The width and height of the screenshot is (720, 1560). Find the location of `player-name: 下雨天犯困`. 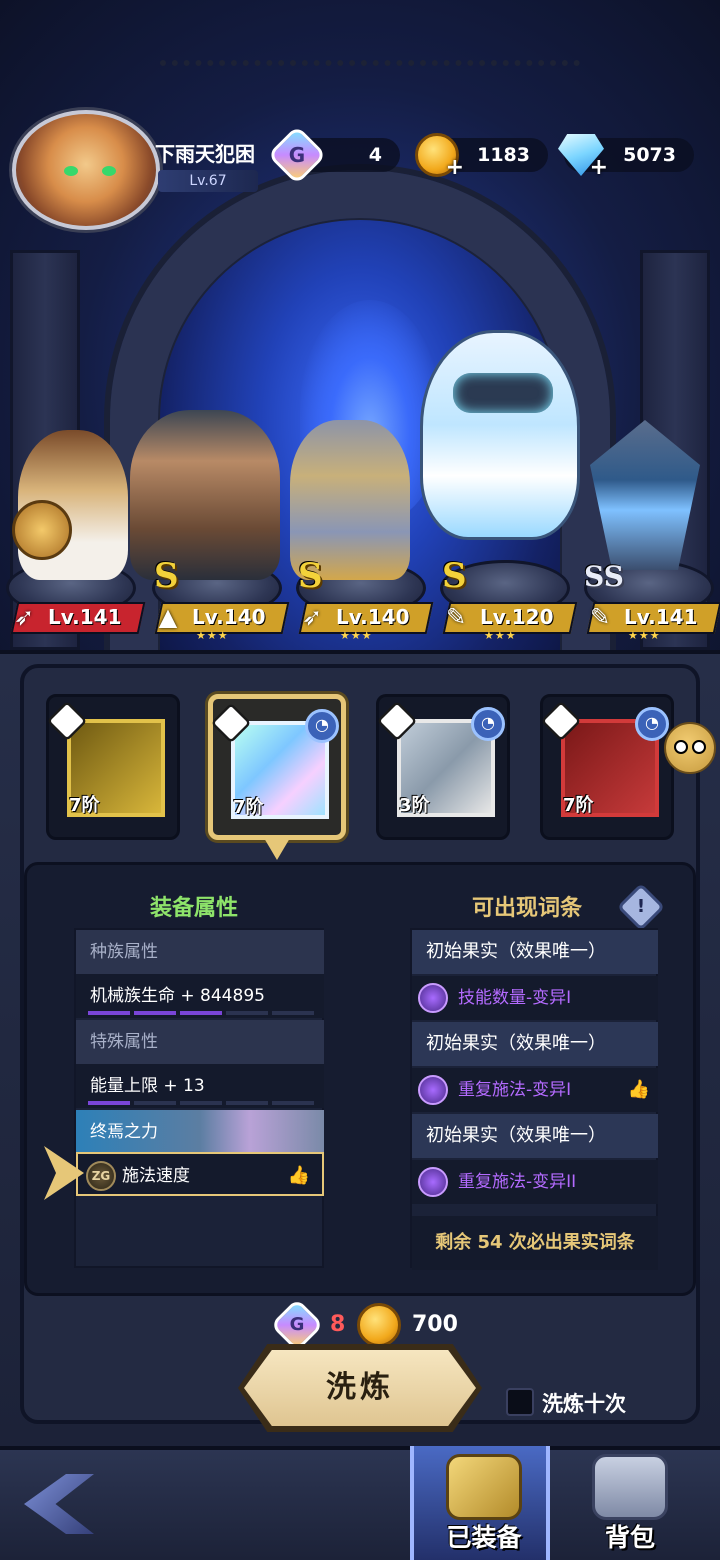

player-name: 下雨天犯困 is located at coordinates (205, 154).